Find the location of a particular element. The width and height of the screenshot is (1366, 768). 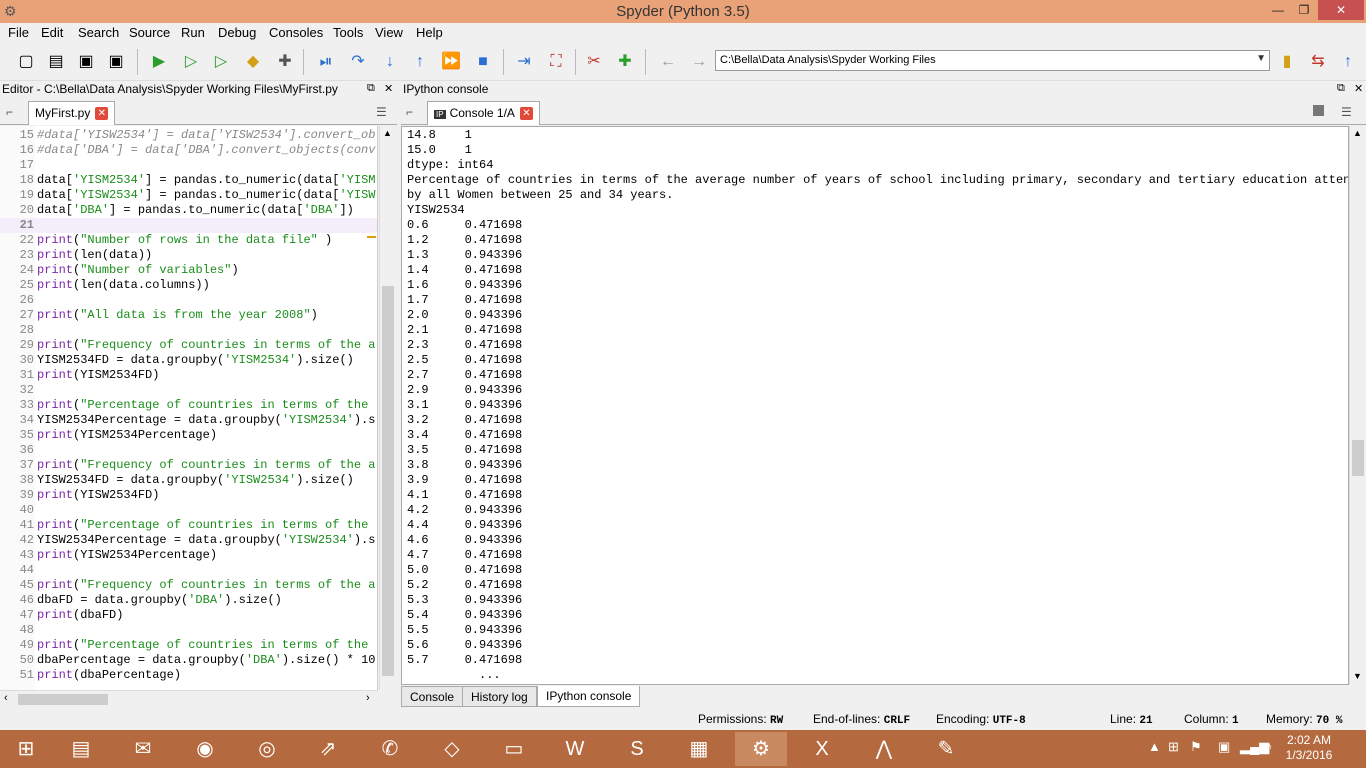

skype-icon: S is located at coordinates (637, 749).